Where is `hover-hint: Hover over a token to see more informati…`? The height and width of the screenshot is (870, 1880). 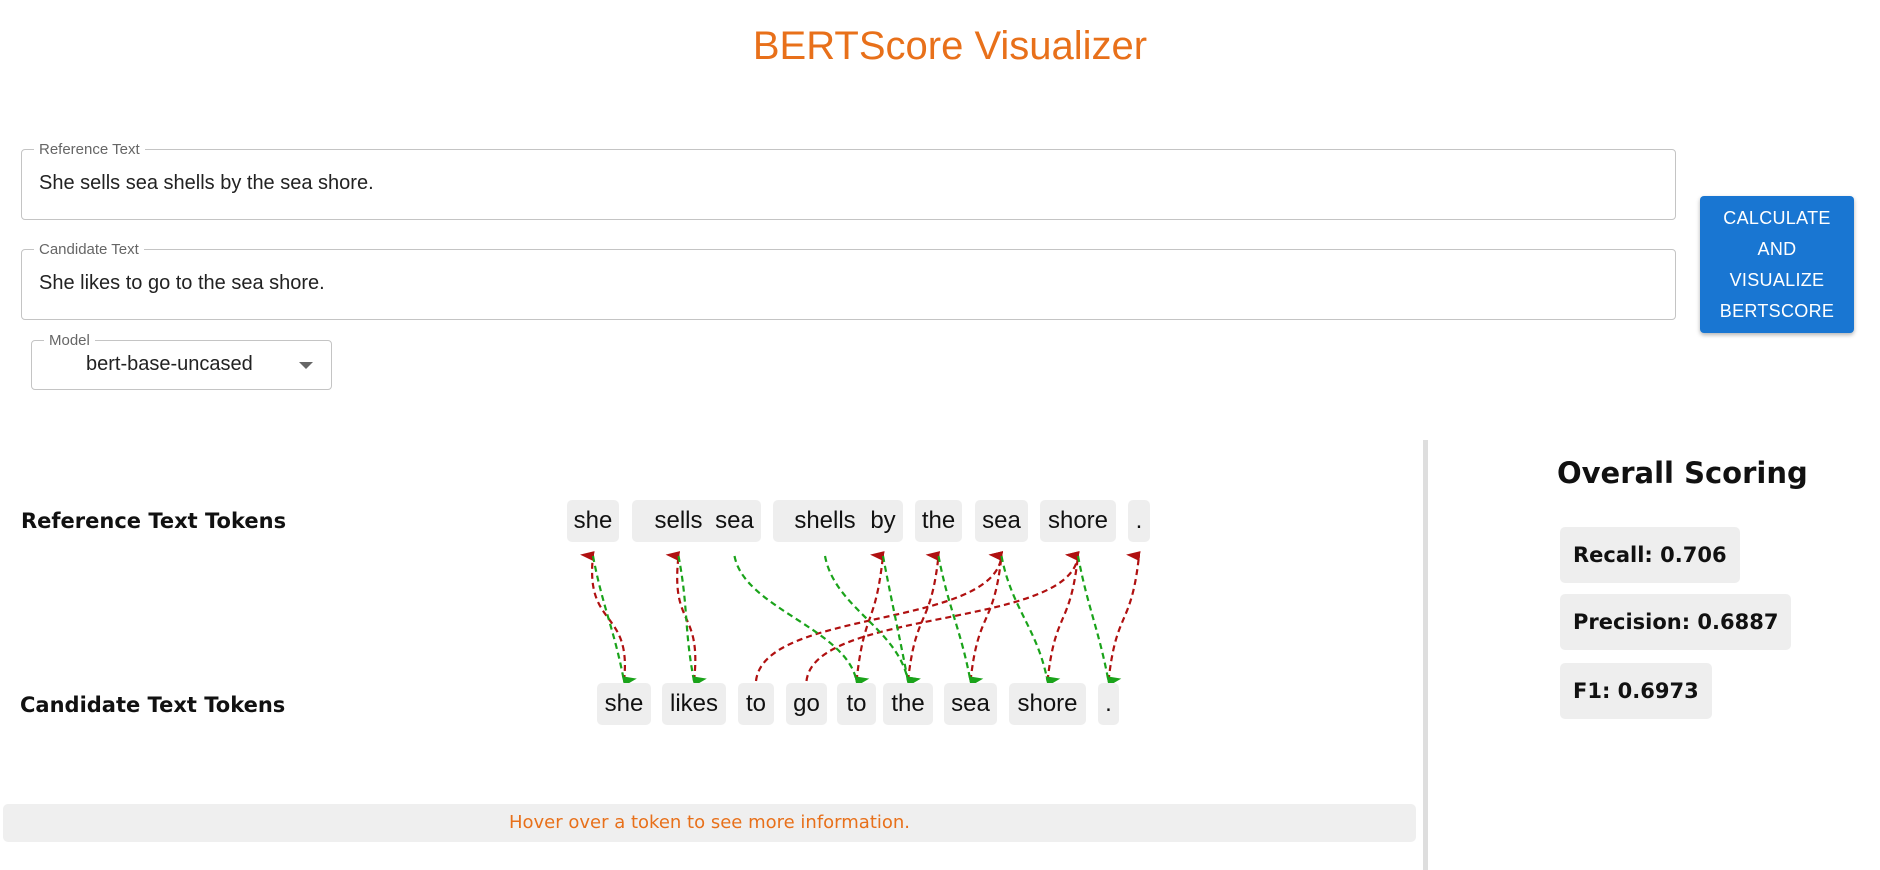 hover-hint: Hover over a token to see more informati… is located at coordinates (709, 823).